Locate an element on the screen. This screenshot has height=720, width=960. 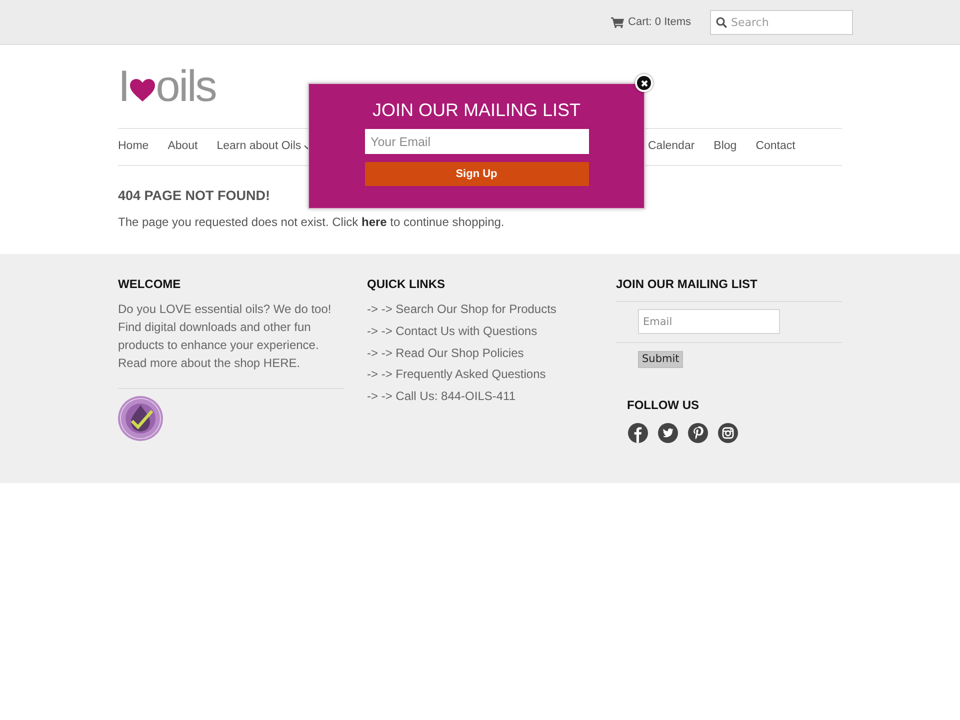
submit-button: Submit is located at coordinates (661, 359).